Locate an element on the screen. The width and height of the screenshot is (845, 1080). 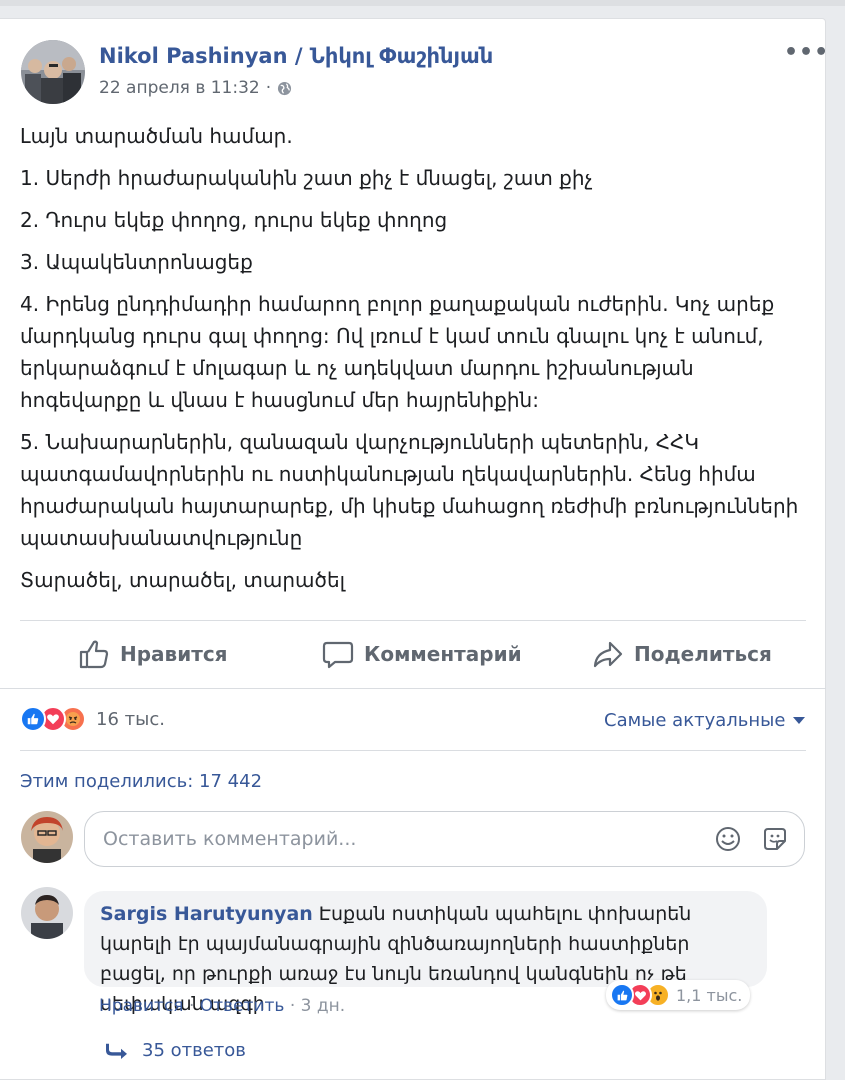
reactions-summary: 16 тыс. is located at coordinates (92, 719).